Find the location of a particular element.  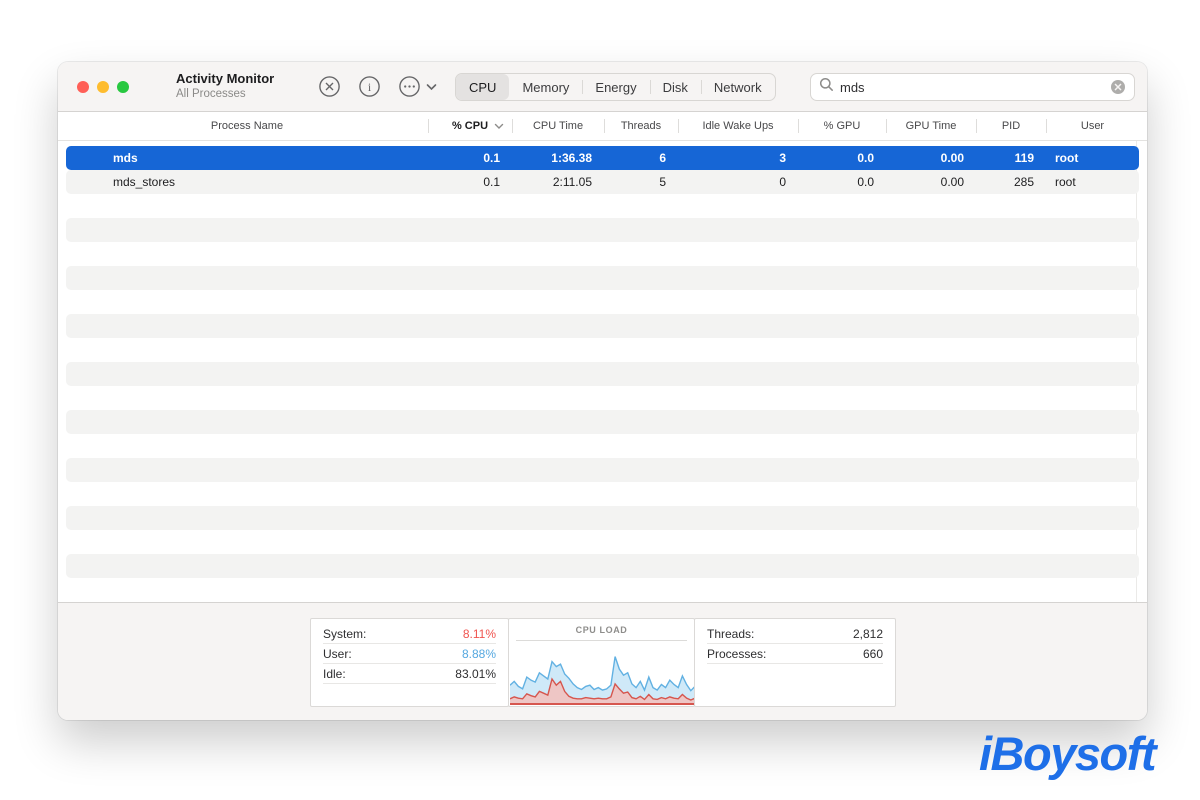

counts-box: Threads: 2,812 Processes: 660 is located at coordinates (795, 662).